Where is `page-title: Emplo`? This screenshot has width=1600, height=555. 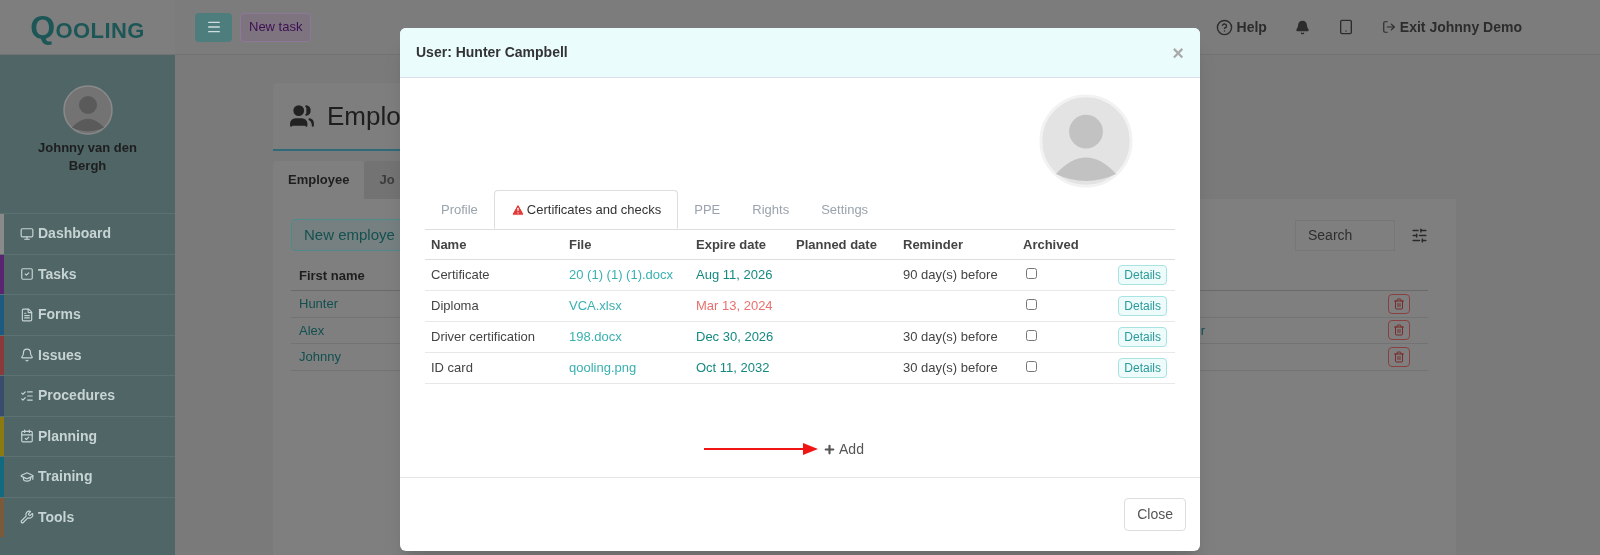
page-title: Emplo is located at coordinates (364, 116).